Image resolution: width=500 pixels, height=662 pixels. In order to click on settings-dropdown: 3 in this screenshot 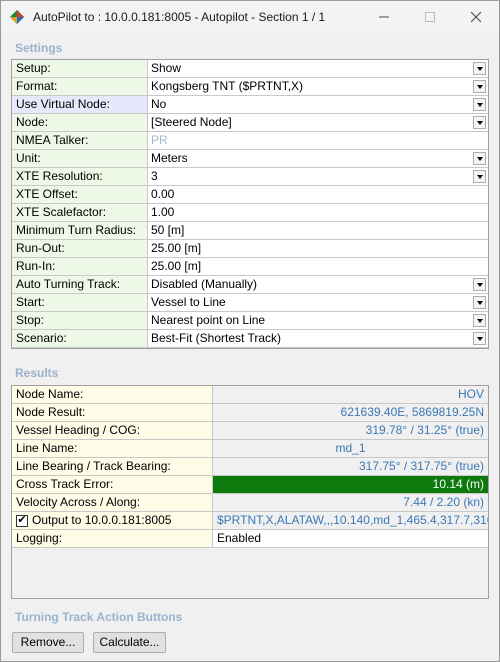, I will do `click(318, 176)`.